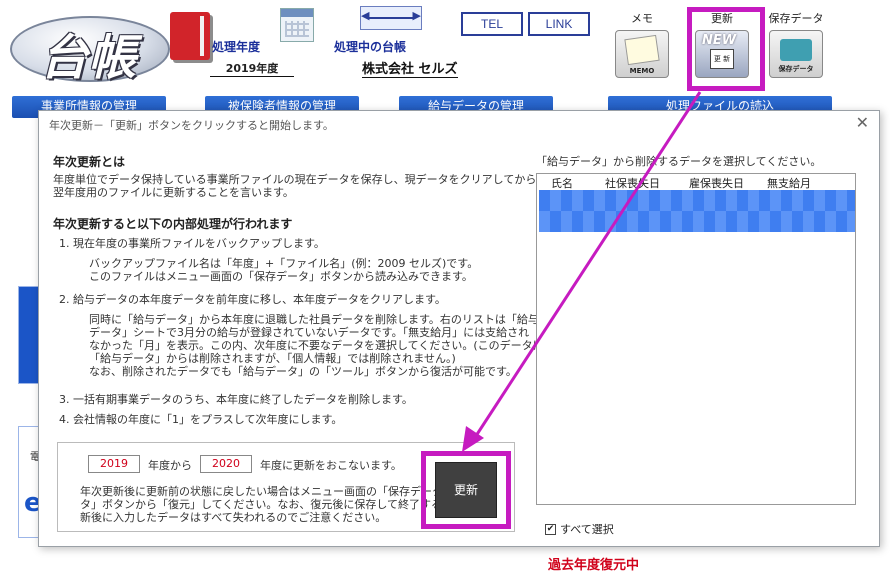 The width and height of the screenshot is (890, 583). I want to click on year-to-input: 2020, so click(226, 464).